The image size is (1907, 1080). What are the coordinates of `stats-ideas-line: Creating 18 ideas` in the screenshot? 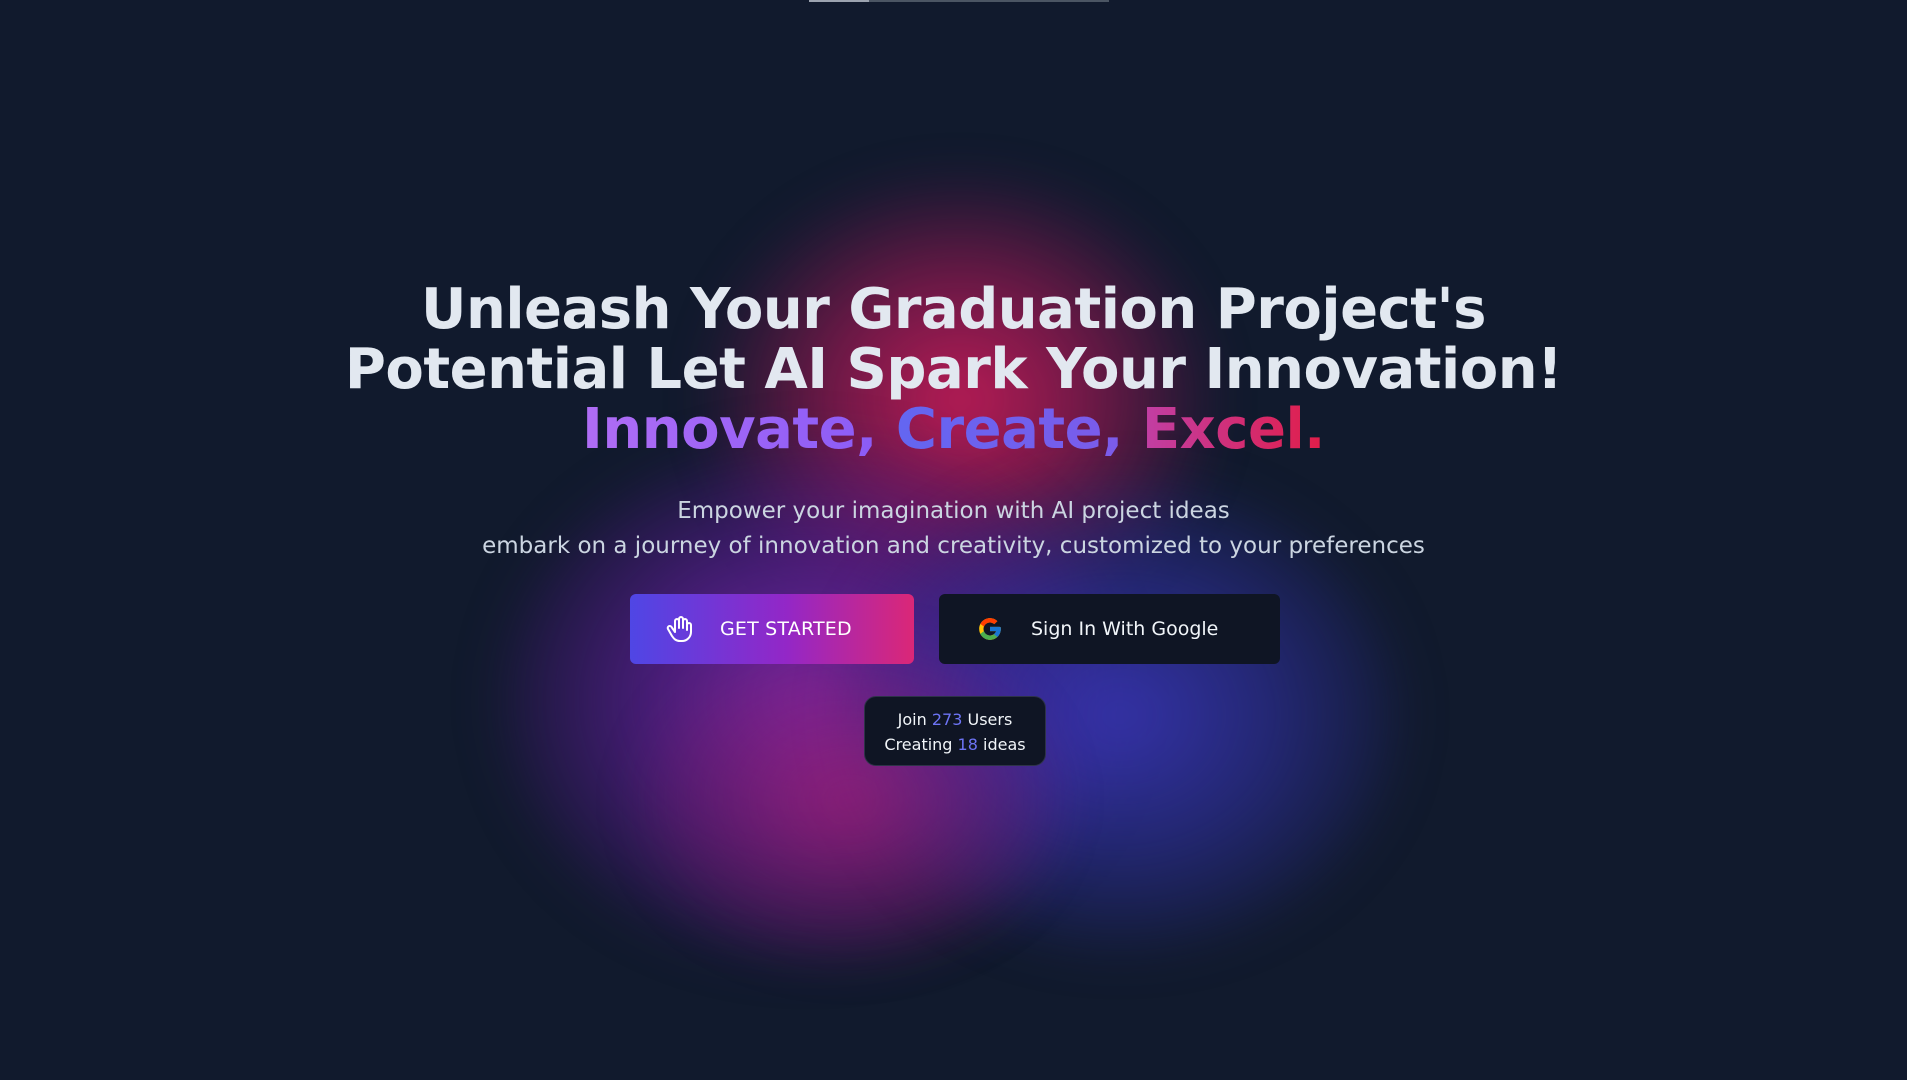 It's located at (955, 744).